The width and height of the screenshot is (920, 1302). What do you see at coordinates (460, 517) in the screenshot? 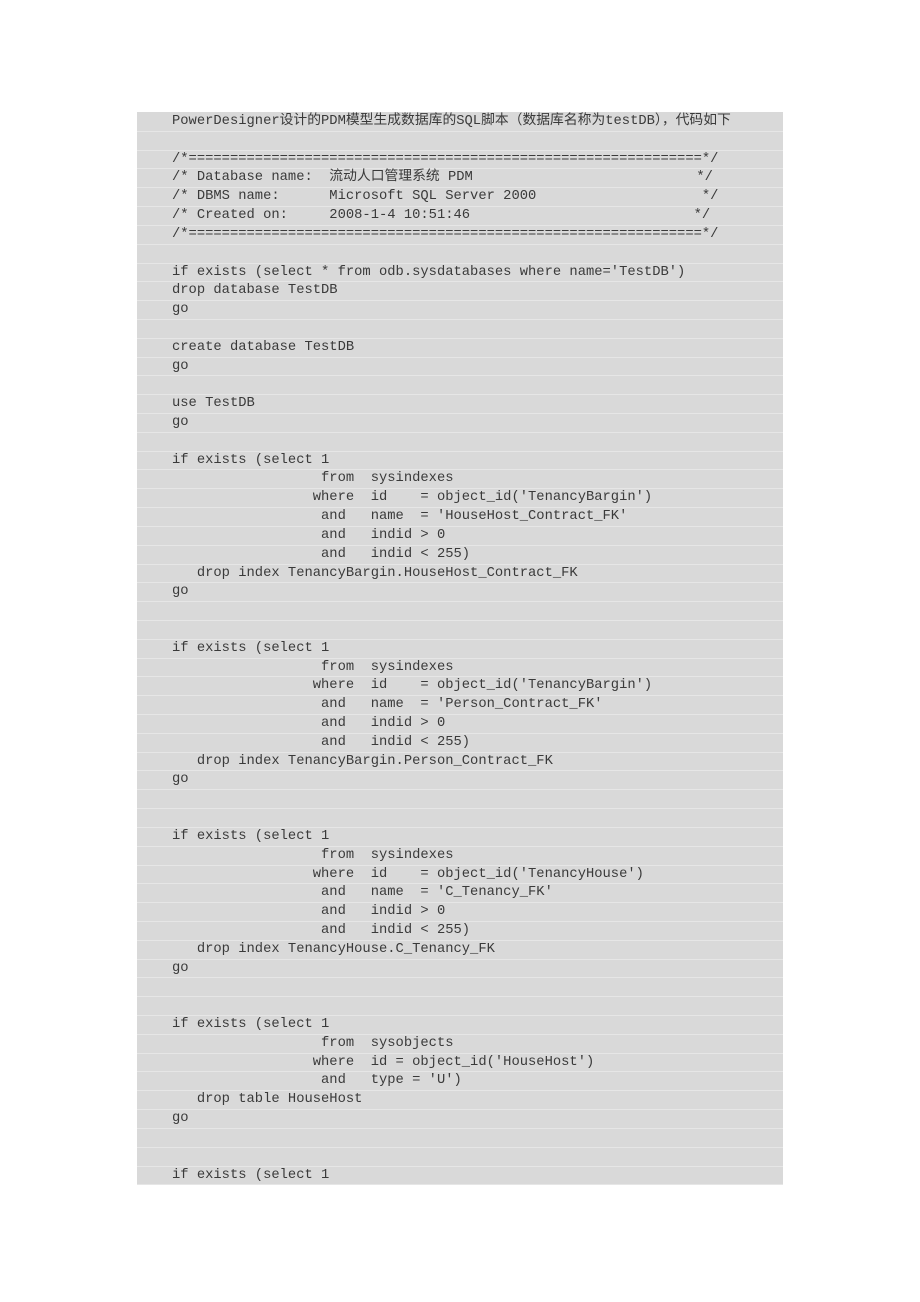
I see `code-line: and name = 'HouseHost_Contract_FK'` at bounding box center [460, 517].